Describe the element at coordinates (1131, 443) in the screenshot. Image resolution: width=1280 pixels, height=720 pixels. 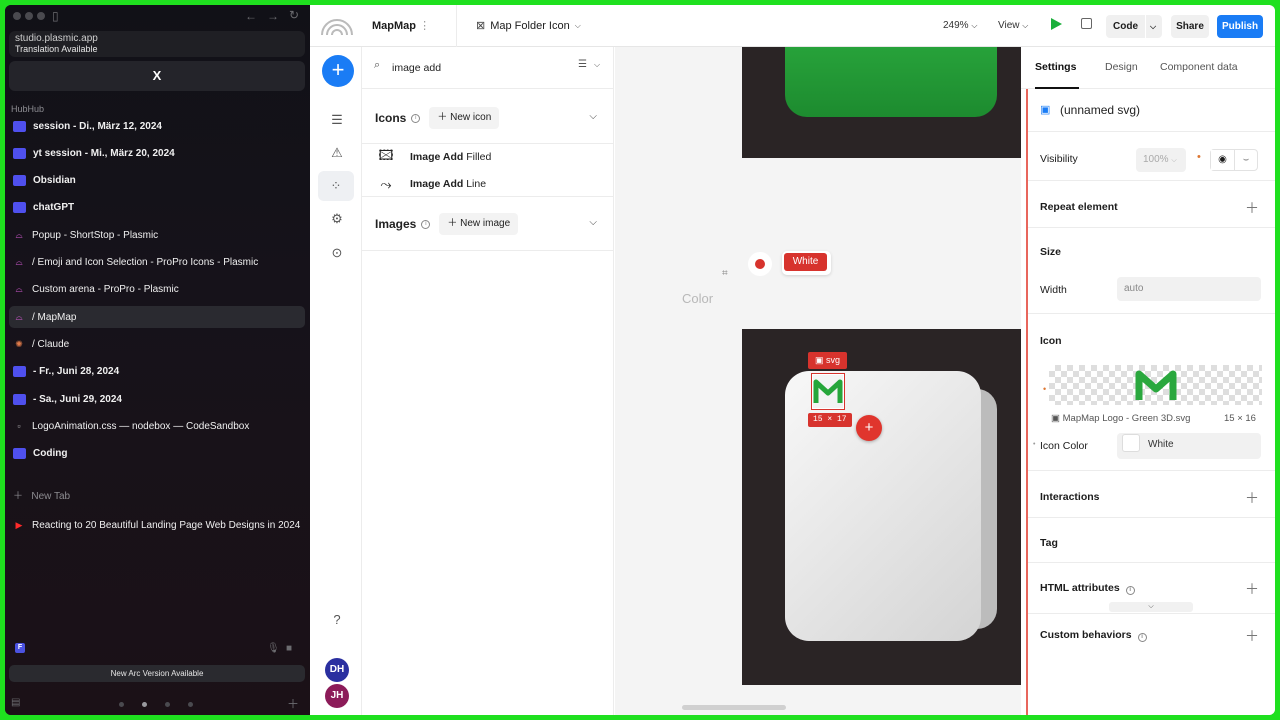
I see `color-swatch` at that location.